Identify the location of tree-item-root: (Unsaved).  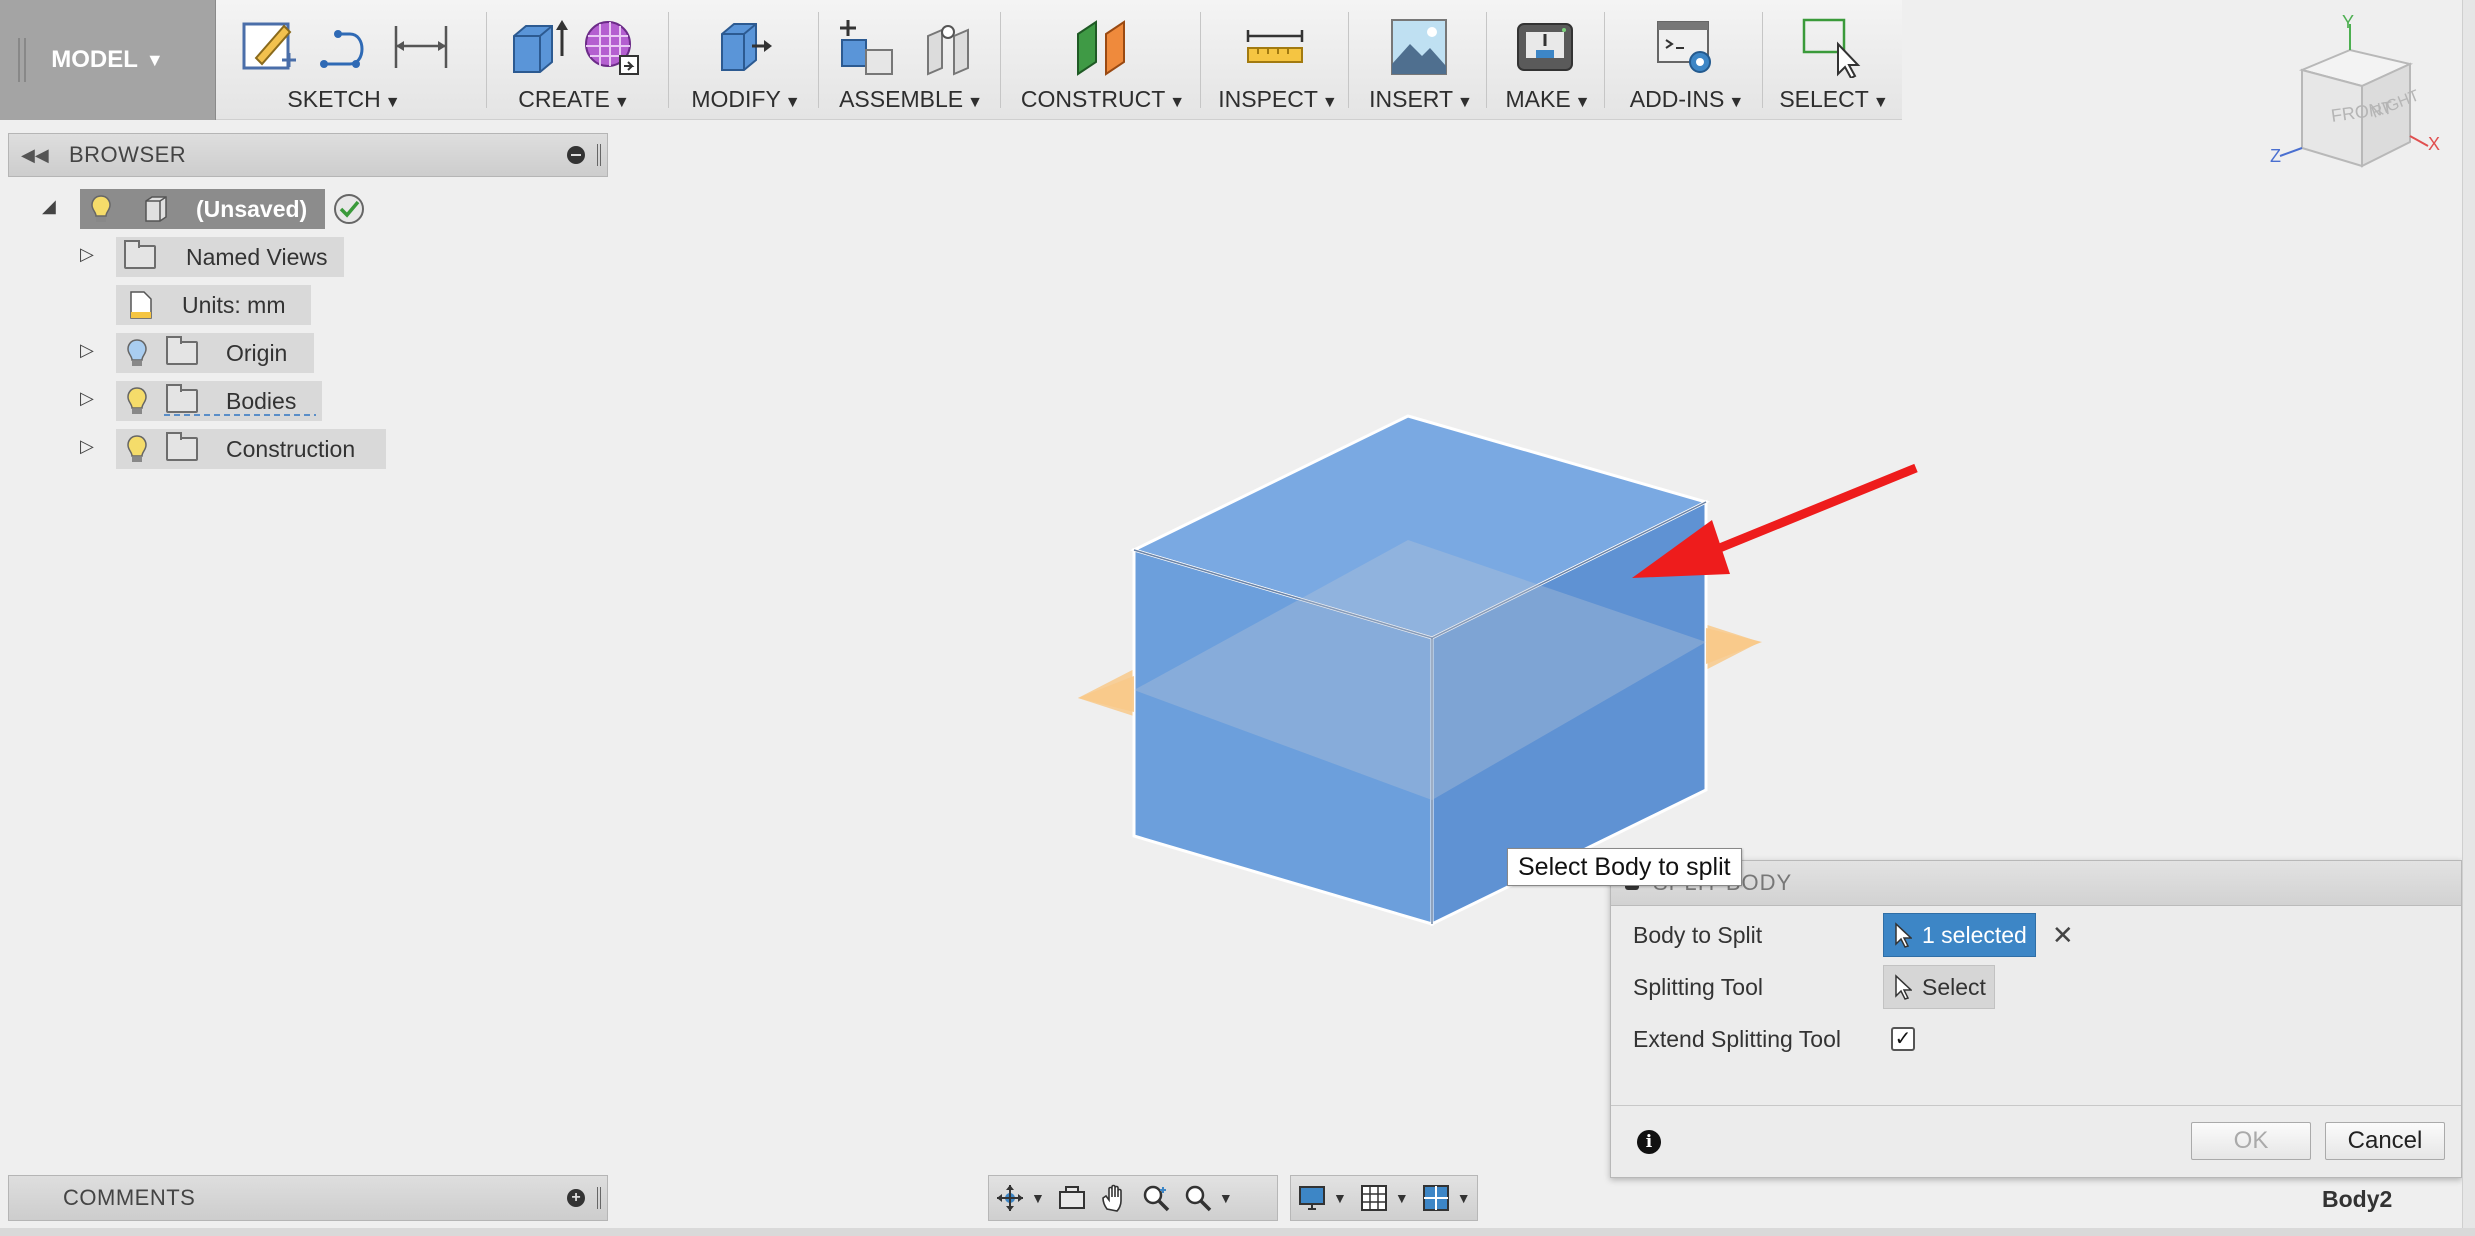
(202, 209).